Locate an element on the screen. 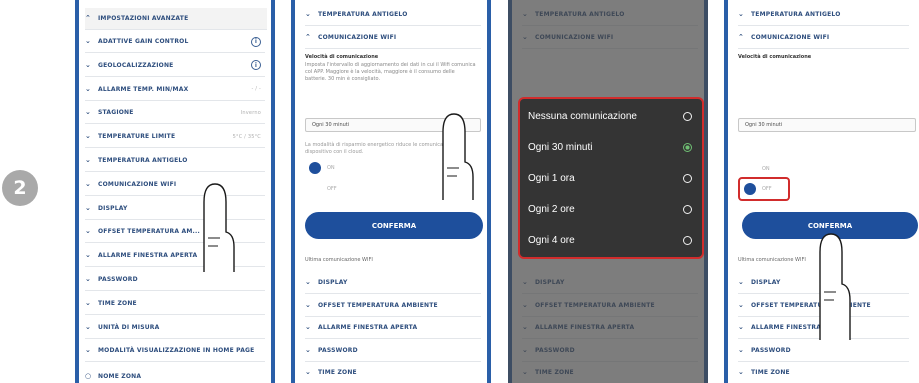 The width and height of the screenshot is (919, 383). settings-row: ⌄ DISPLAY is located at coordinates (393, 283).